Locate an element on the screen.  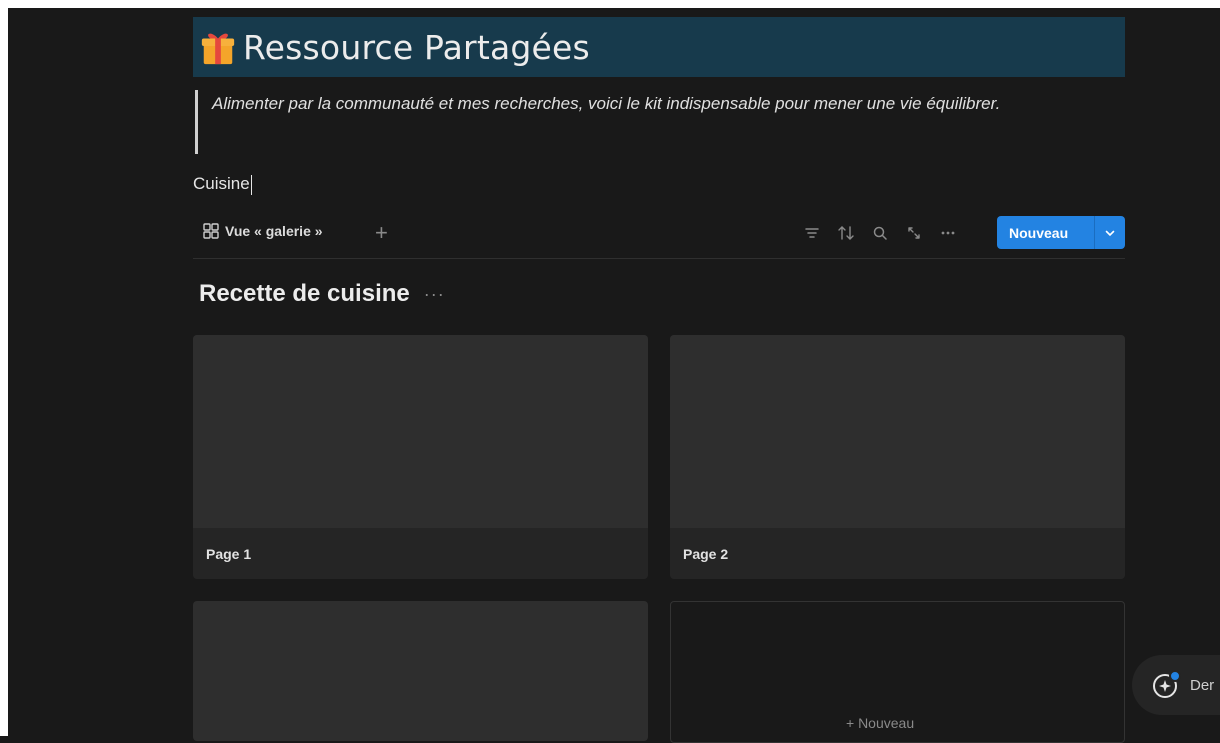
ai-assistant-label: Der is located at coordinates (1202, 685).